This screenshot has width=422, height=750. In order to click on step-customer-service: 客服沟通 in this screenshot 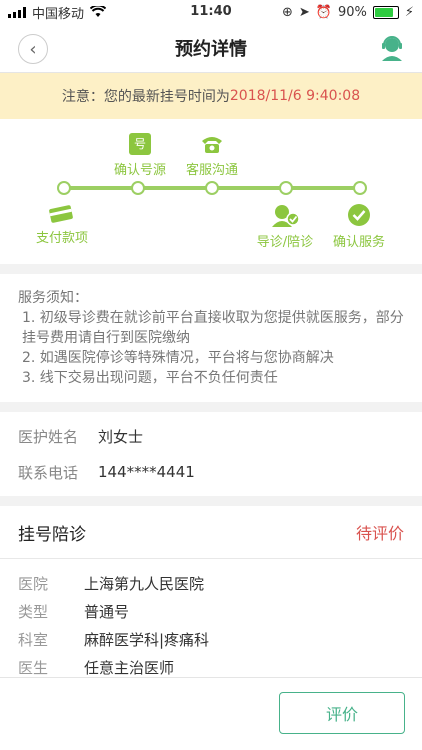, I will do `click(212, 155)`.